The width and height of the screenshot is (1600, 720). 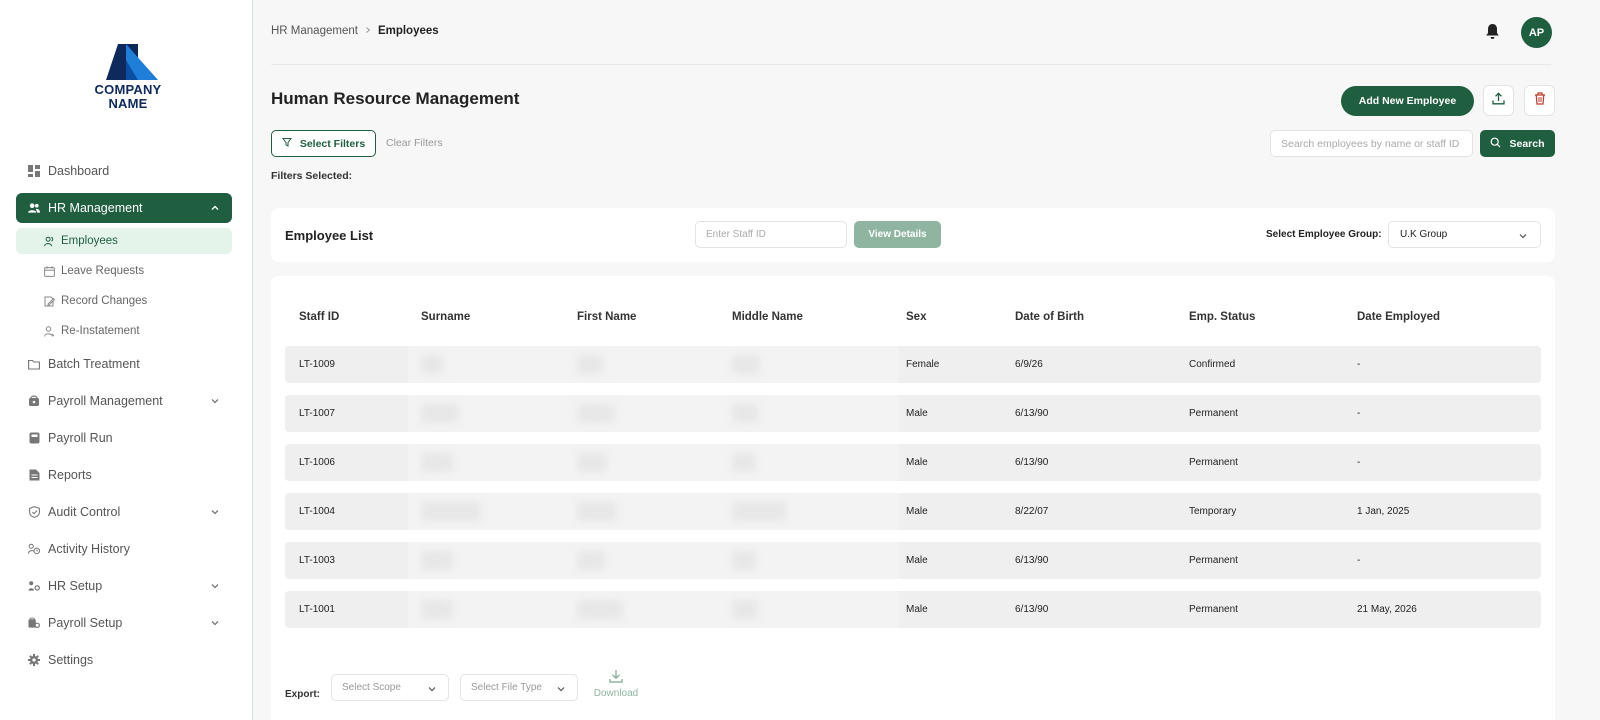 What do you see at coordinates (1387, 609) in the screenshot?
I see `cell-date-employed: 21 May, 2026` at bounding box center [1387, 609].